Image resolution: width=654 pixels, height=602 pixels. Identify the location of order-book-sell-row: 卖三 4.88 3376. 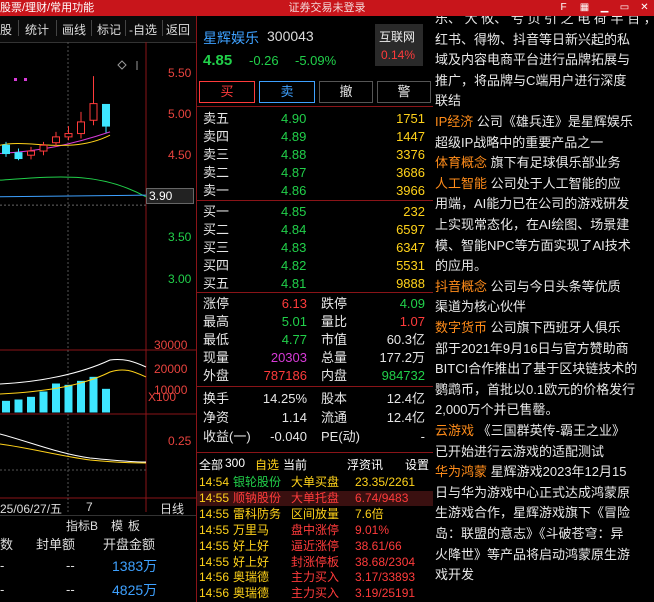
(315, 155).